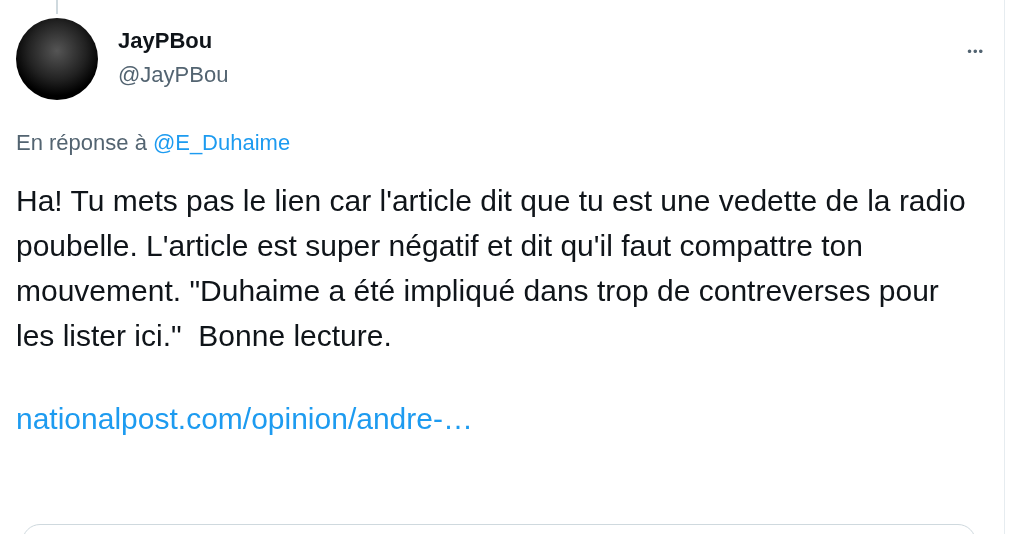 The height and width of the screenshot is (534, 1012). Describe the element at coordinates (173, 75) in the screenshot. I see `author-handle: @JayPBou` at that location.